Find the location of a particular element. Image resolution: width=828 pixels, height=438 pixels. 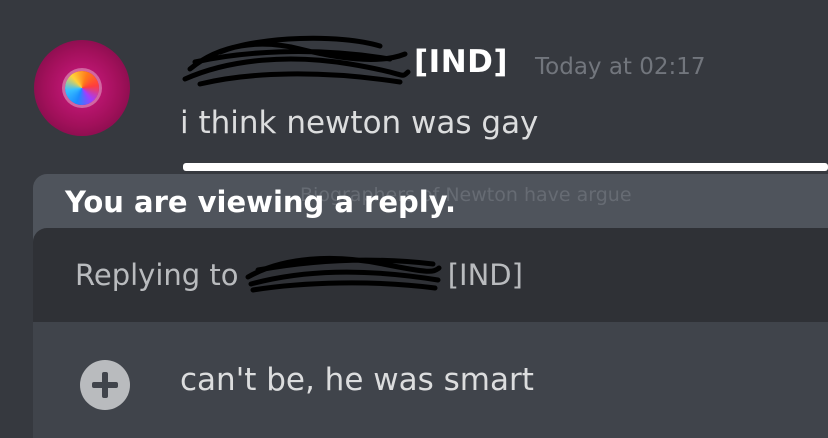

reply-author-tag: [IND] is located at coordinates (485, 275).